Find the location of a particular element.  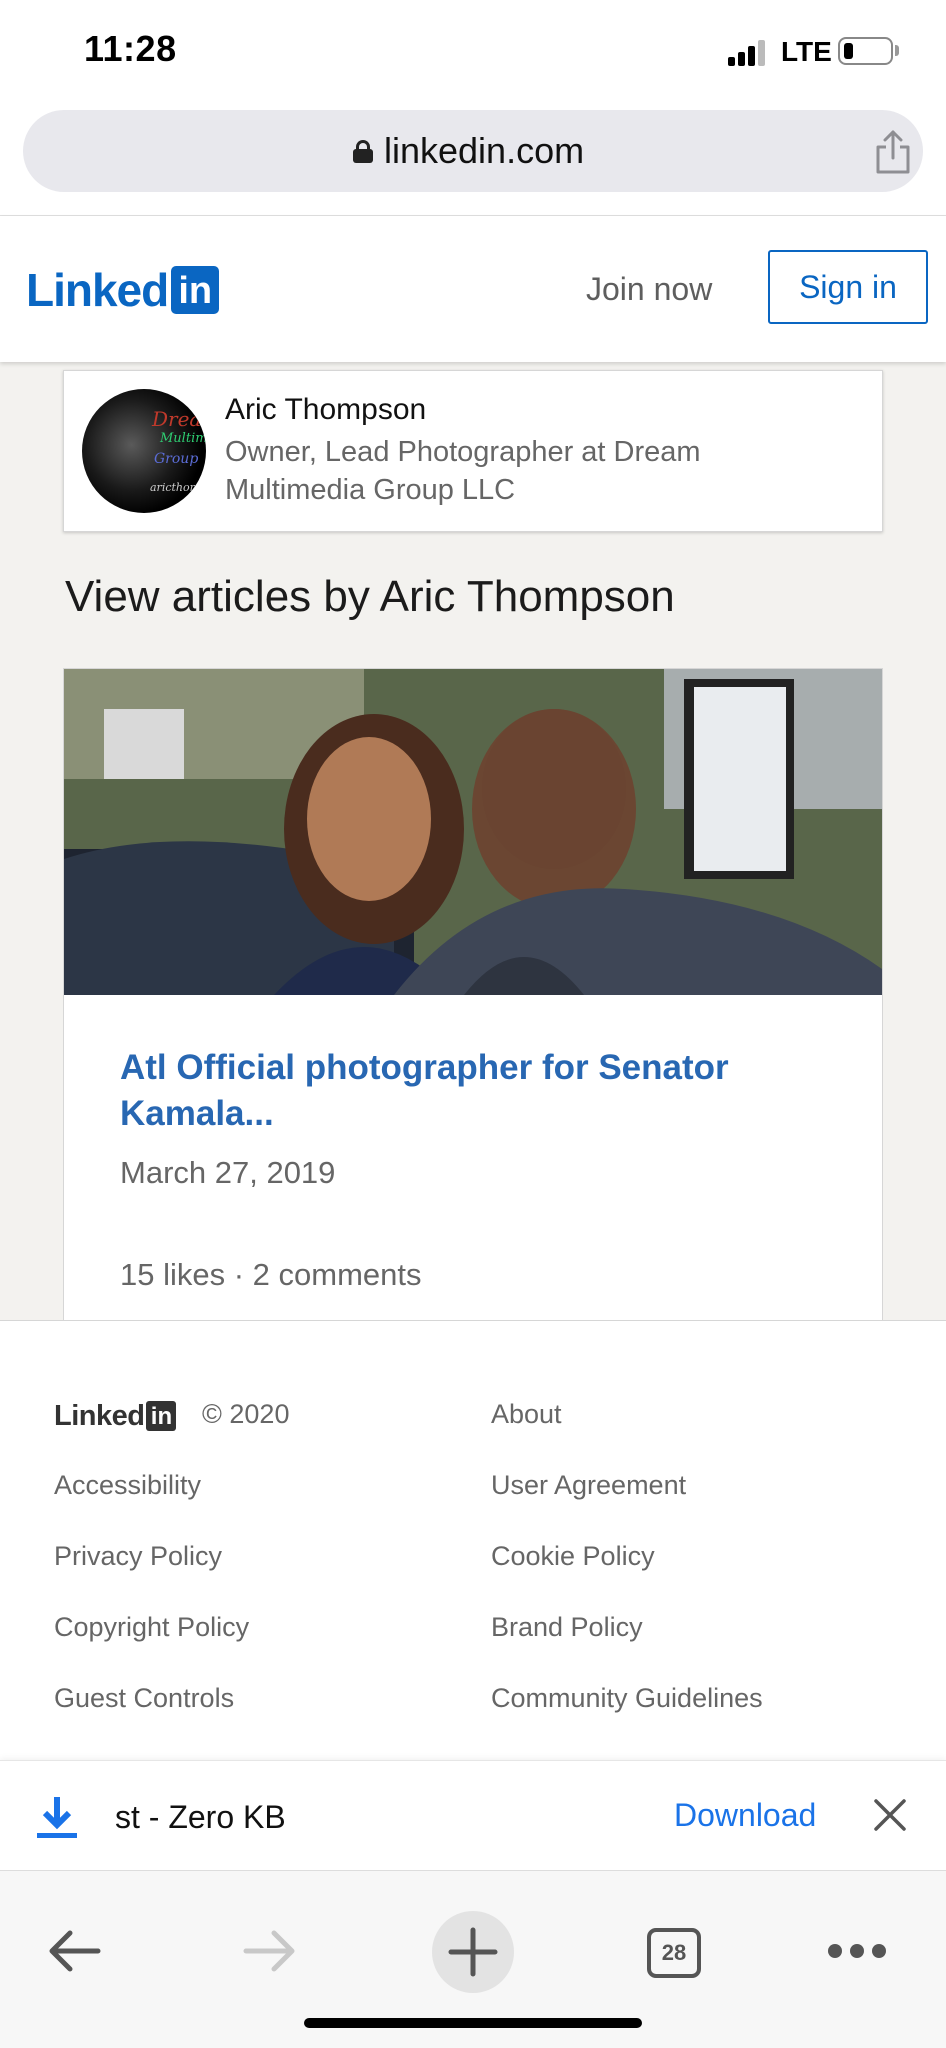

browser-url-area: linkedin.com is located at coordinates (473, 160).